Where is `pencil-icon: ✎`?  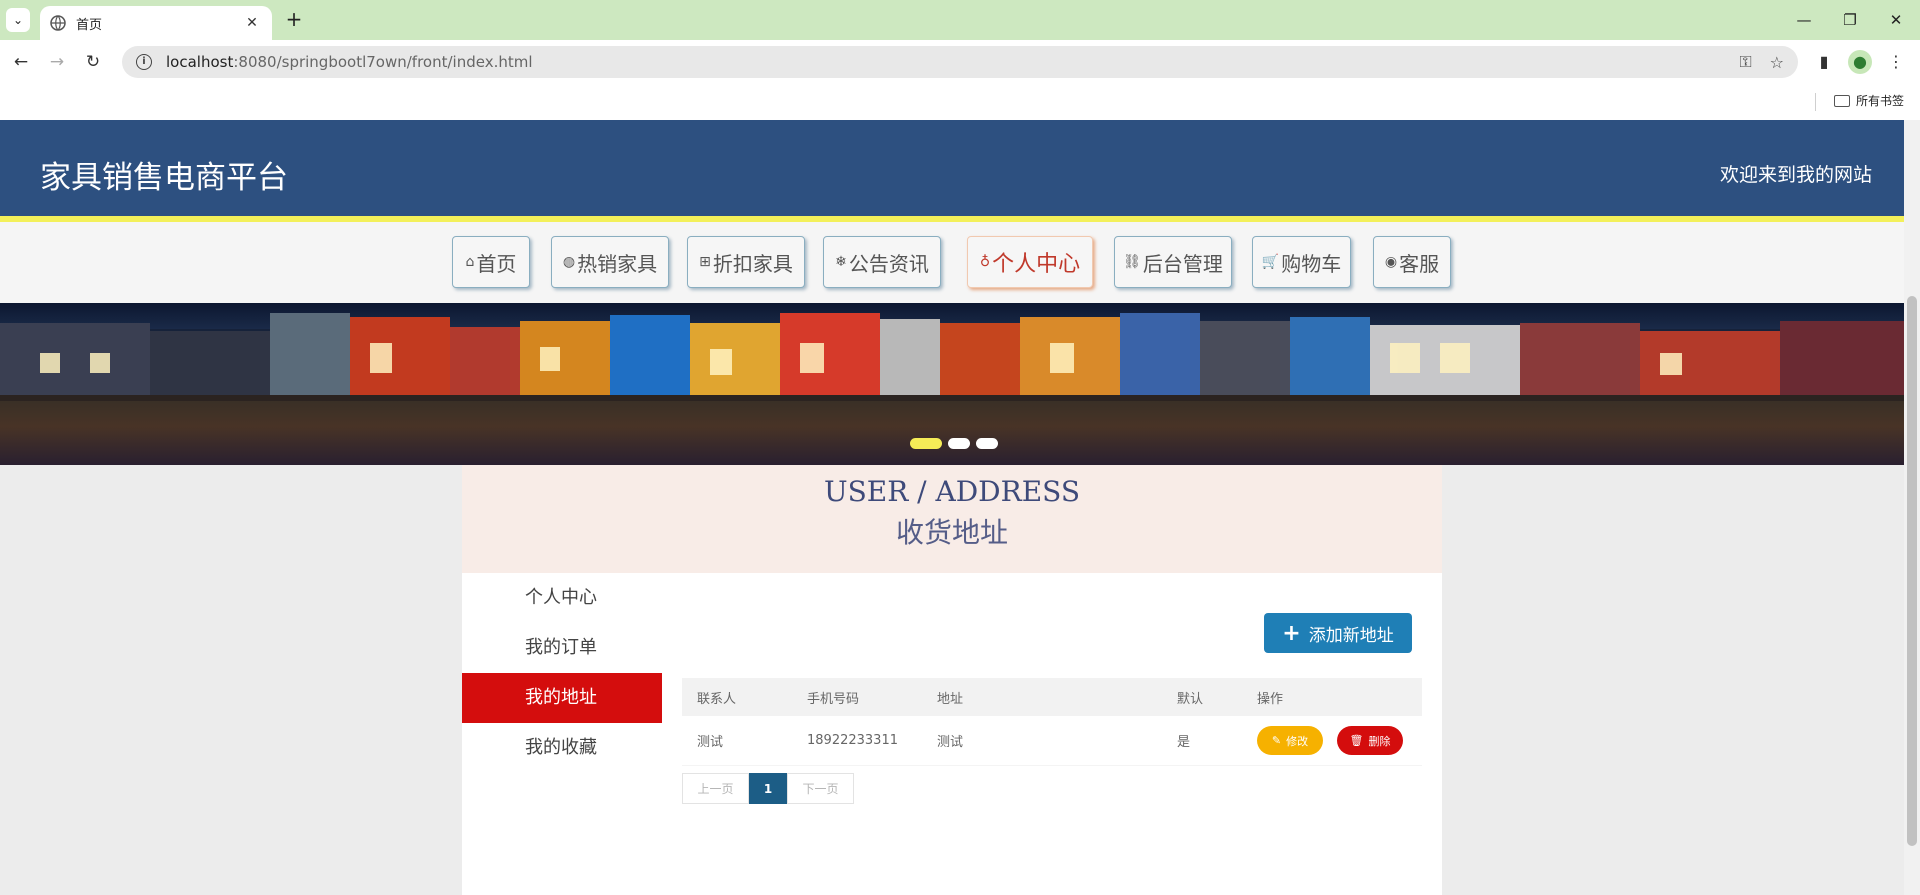
pencil-icon: ✎ is located at coordinates (1276, 740).